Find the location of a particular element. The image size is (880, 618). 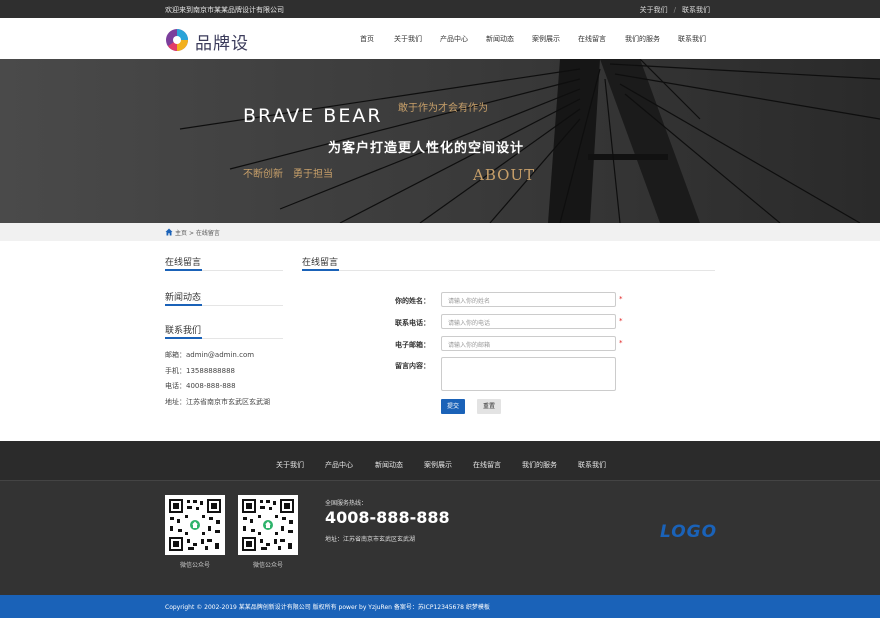

top-link-contact: 联系我们 is located at coordinates (696, 10).